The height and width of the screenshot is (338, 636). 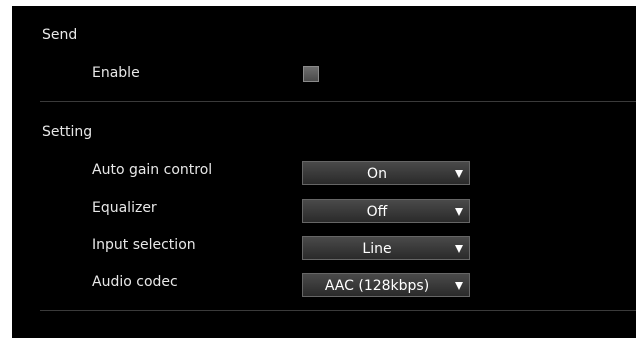 I want to click on auto-gain-control-select: On, so click(x=386, y=173).